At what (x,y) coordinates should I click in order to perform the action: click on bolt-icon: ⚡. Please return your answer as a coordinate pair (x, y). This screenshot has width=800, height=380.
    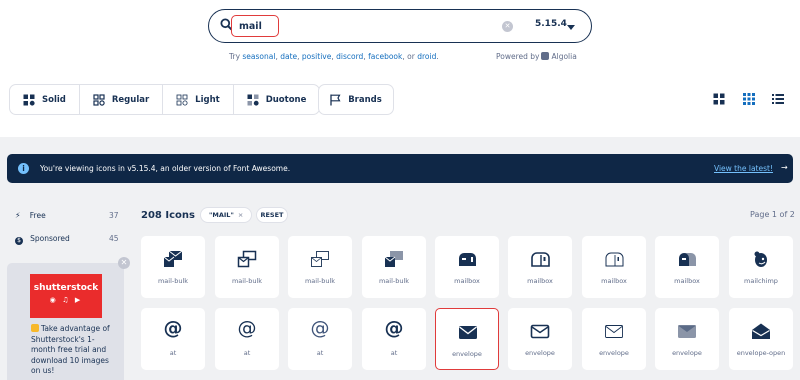
    Looking at the image, I should click on (18, 215).